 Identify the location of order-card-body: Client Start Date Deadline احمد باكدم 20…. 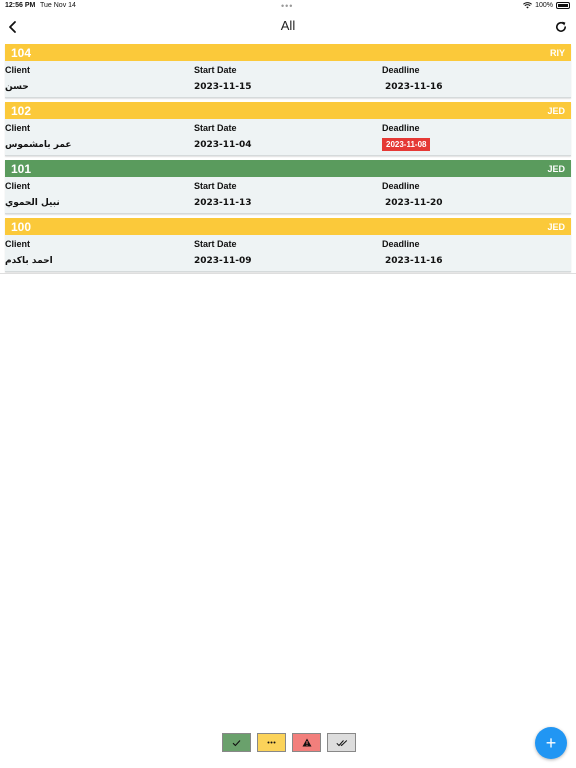
(288, 253).